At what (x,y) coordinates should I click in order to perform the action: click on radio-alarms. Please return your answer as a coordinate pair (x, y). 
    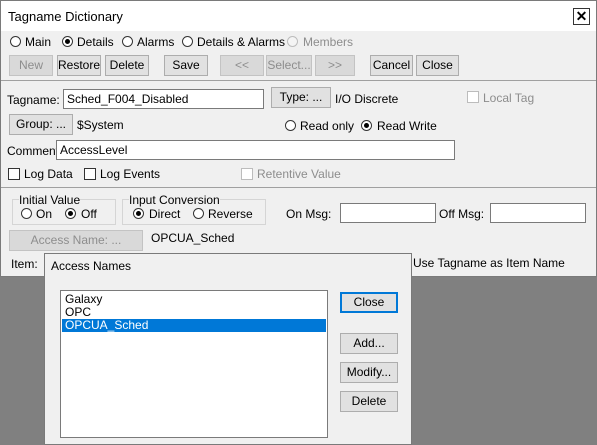
    Looking at the image, I should click on (127, 41).